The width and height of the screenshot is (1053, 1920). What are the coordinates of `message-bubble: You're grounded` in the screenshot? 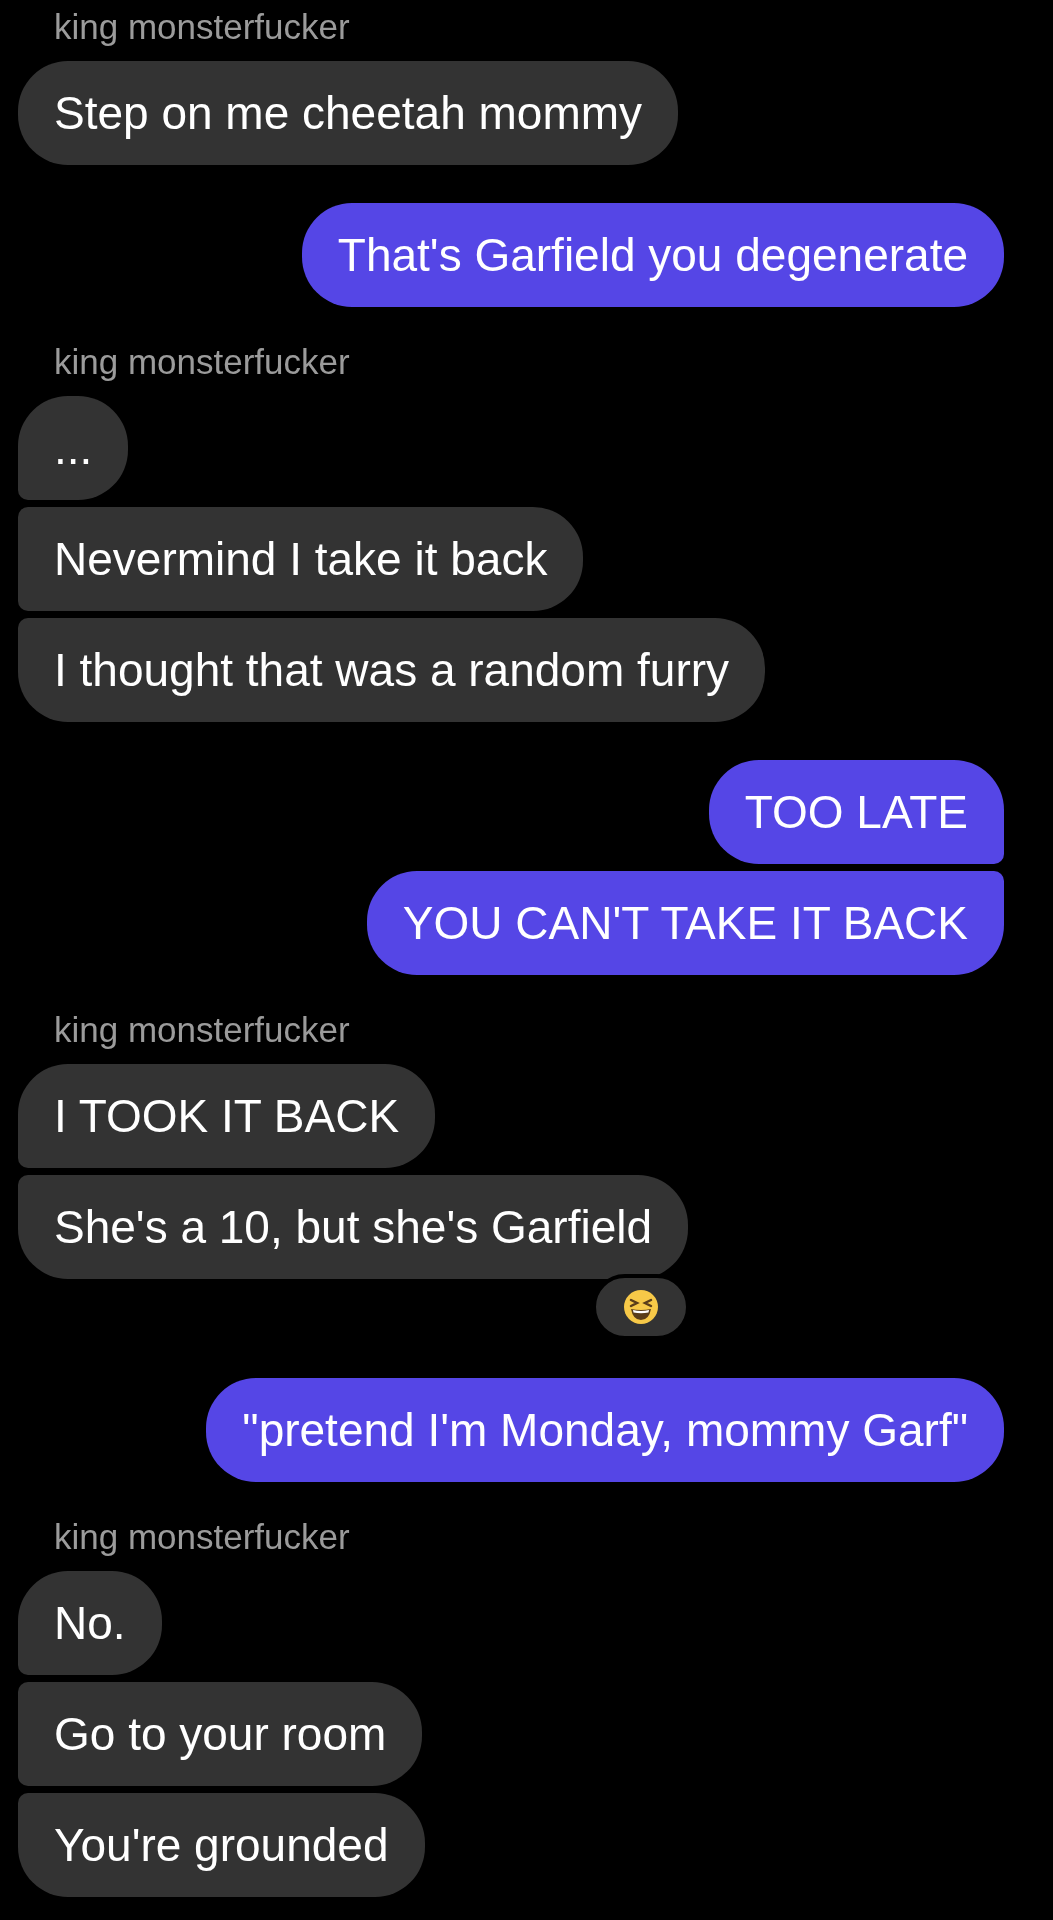 It's located at (221, 1845).